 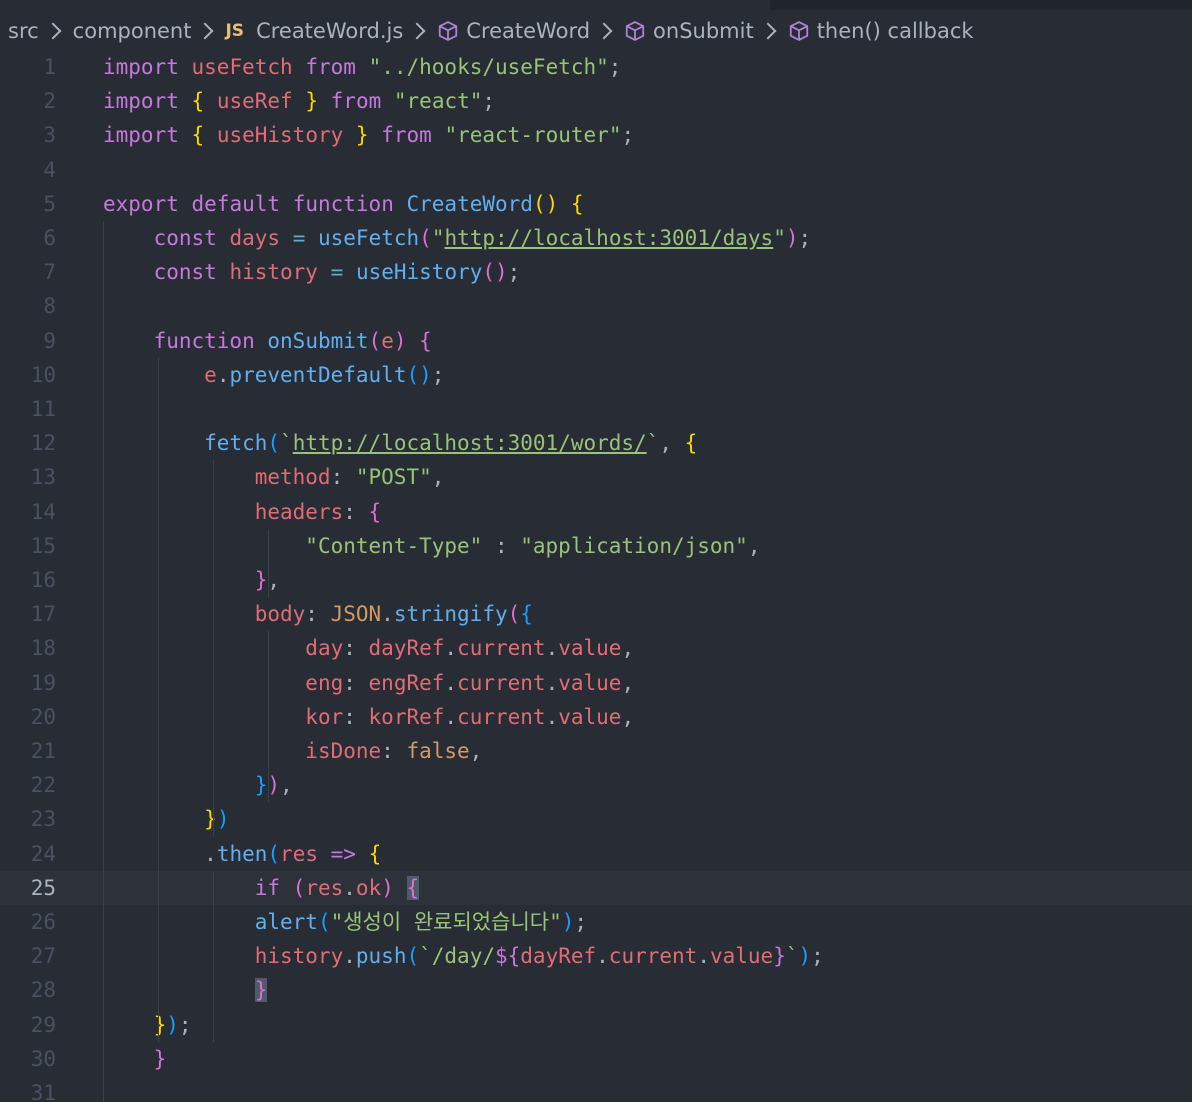 I want to click on line-number: 18, so click(x=43, y=648).